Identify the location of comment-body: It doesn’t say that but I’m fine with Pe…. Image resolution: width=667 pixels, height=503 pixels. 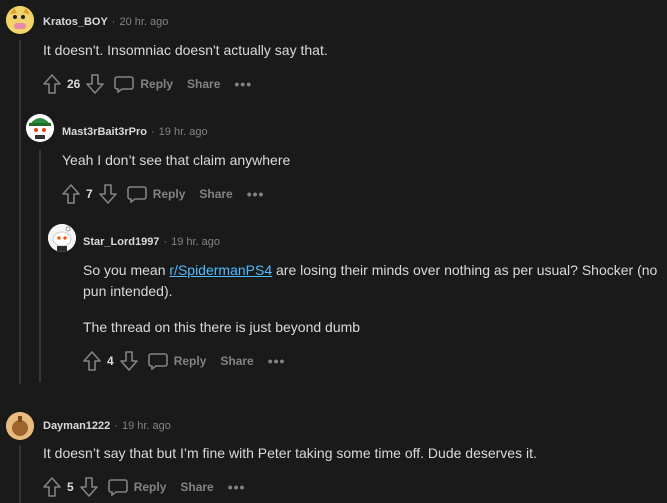
(290, 453).